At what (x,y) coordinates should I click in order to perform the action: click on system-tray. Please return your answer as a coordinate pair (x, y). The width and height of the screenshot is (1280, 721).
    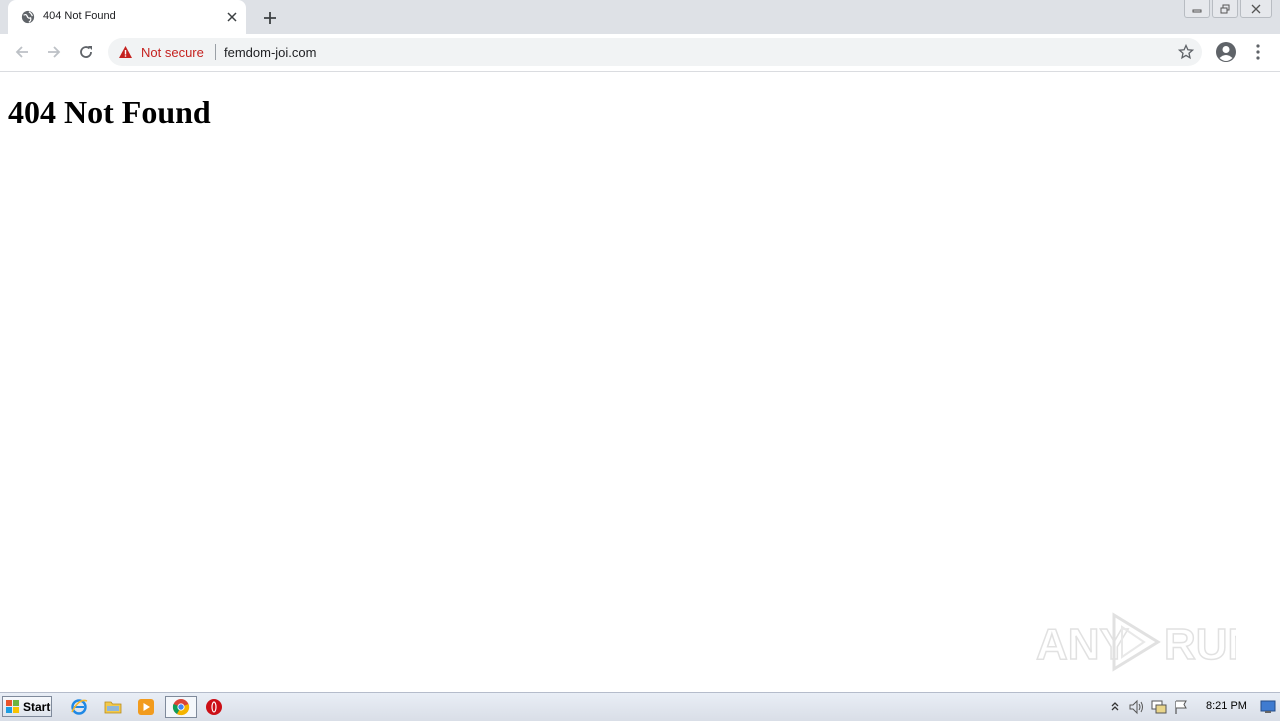
    Looking at the image, I should click on (1148, 707).